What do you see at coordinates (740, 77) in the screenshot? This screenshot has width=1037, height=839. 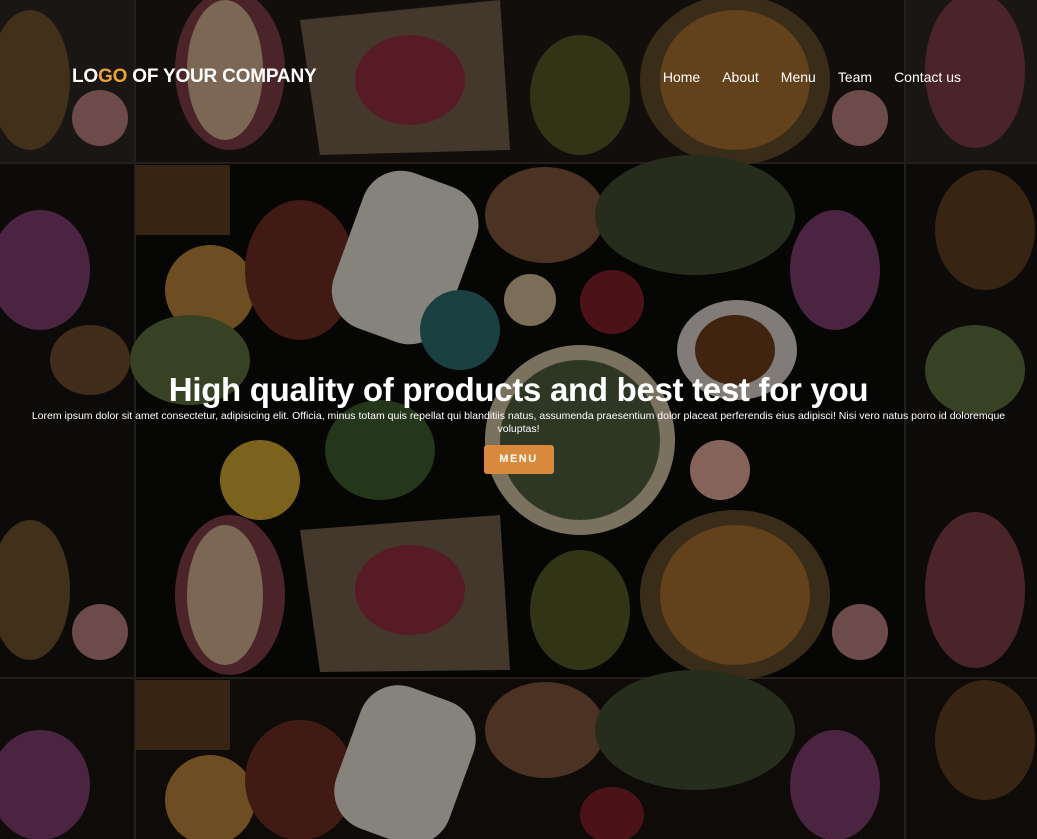 I see `nav-link-about: About` at bounding box center [740, 77].